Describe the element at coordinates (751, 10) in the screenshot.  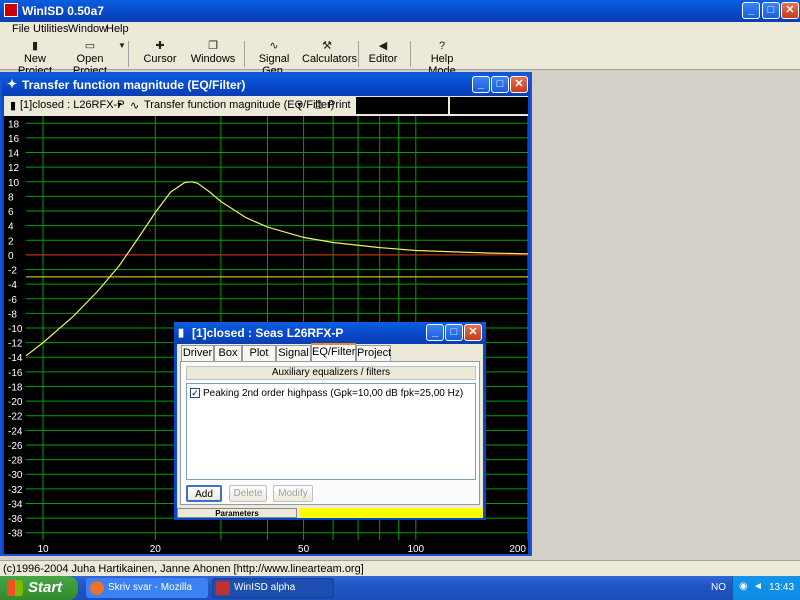
I see `minimize-button: _` at that location.